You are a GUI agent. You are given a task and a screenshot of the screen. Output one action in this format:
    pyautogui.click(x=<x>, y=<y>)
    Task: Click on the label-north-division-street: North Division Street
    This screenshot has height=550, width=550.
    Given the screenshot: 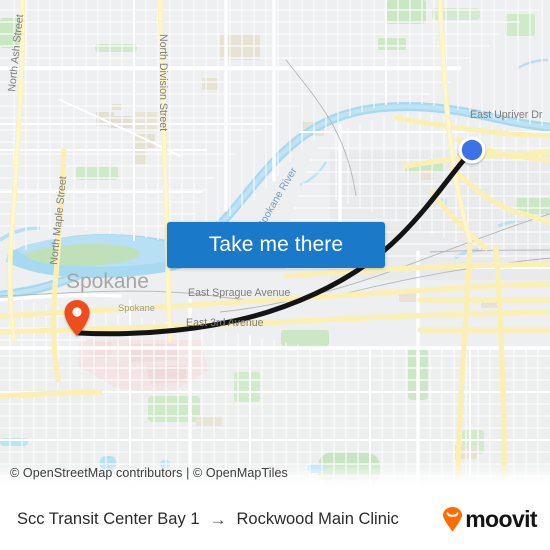 What is the action you would take?
    pyautogui.click(x=163, y=82)
    